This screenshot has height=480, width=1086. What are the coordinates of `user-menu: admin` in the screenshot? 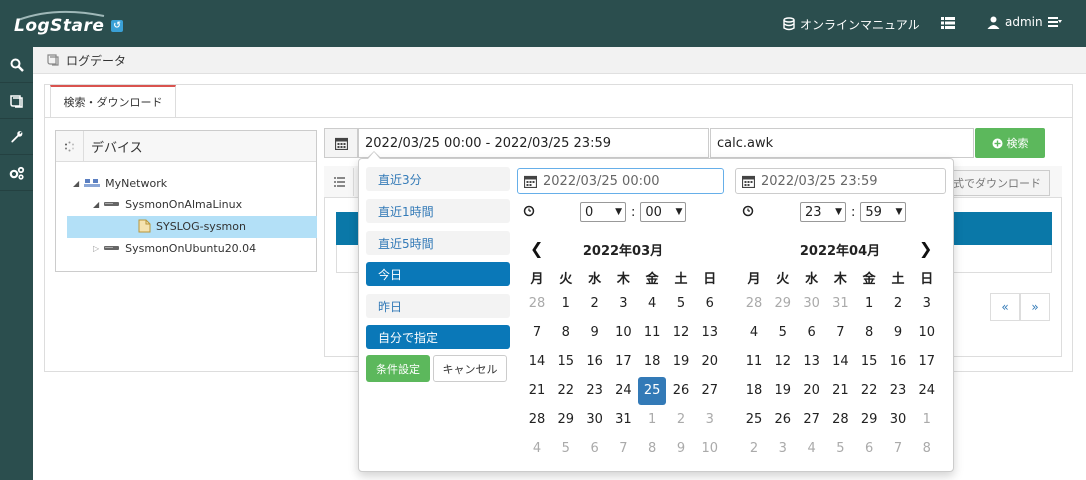 It's located at (1024, 22).